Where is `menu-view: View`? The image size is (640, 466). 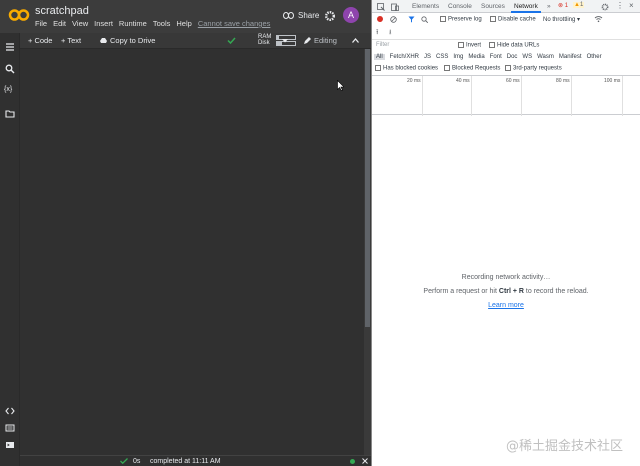
menu-view: View is located at coordinates (80, 23).